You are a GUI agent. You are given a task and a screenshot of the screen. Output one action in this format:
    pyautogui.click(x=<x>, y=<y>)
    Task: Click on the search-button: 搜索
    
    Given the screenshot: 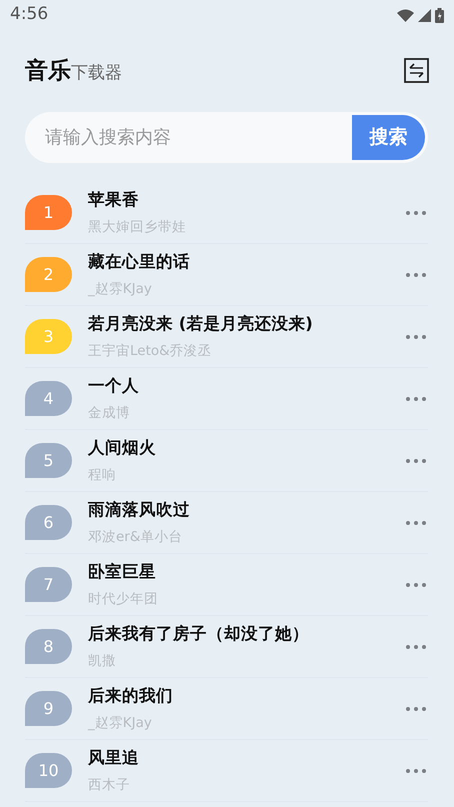 What is the action you would take?
    pyautogui.click(x=388, y=137)
    